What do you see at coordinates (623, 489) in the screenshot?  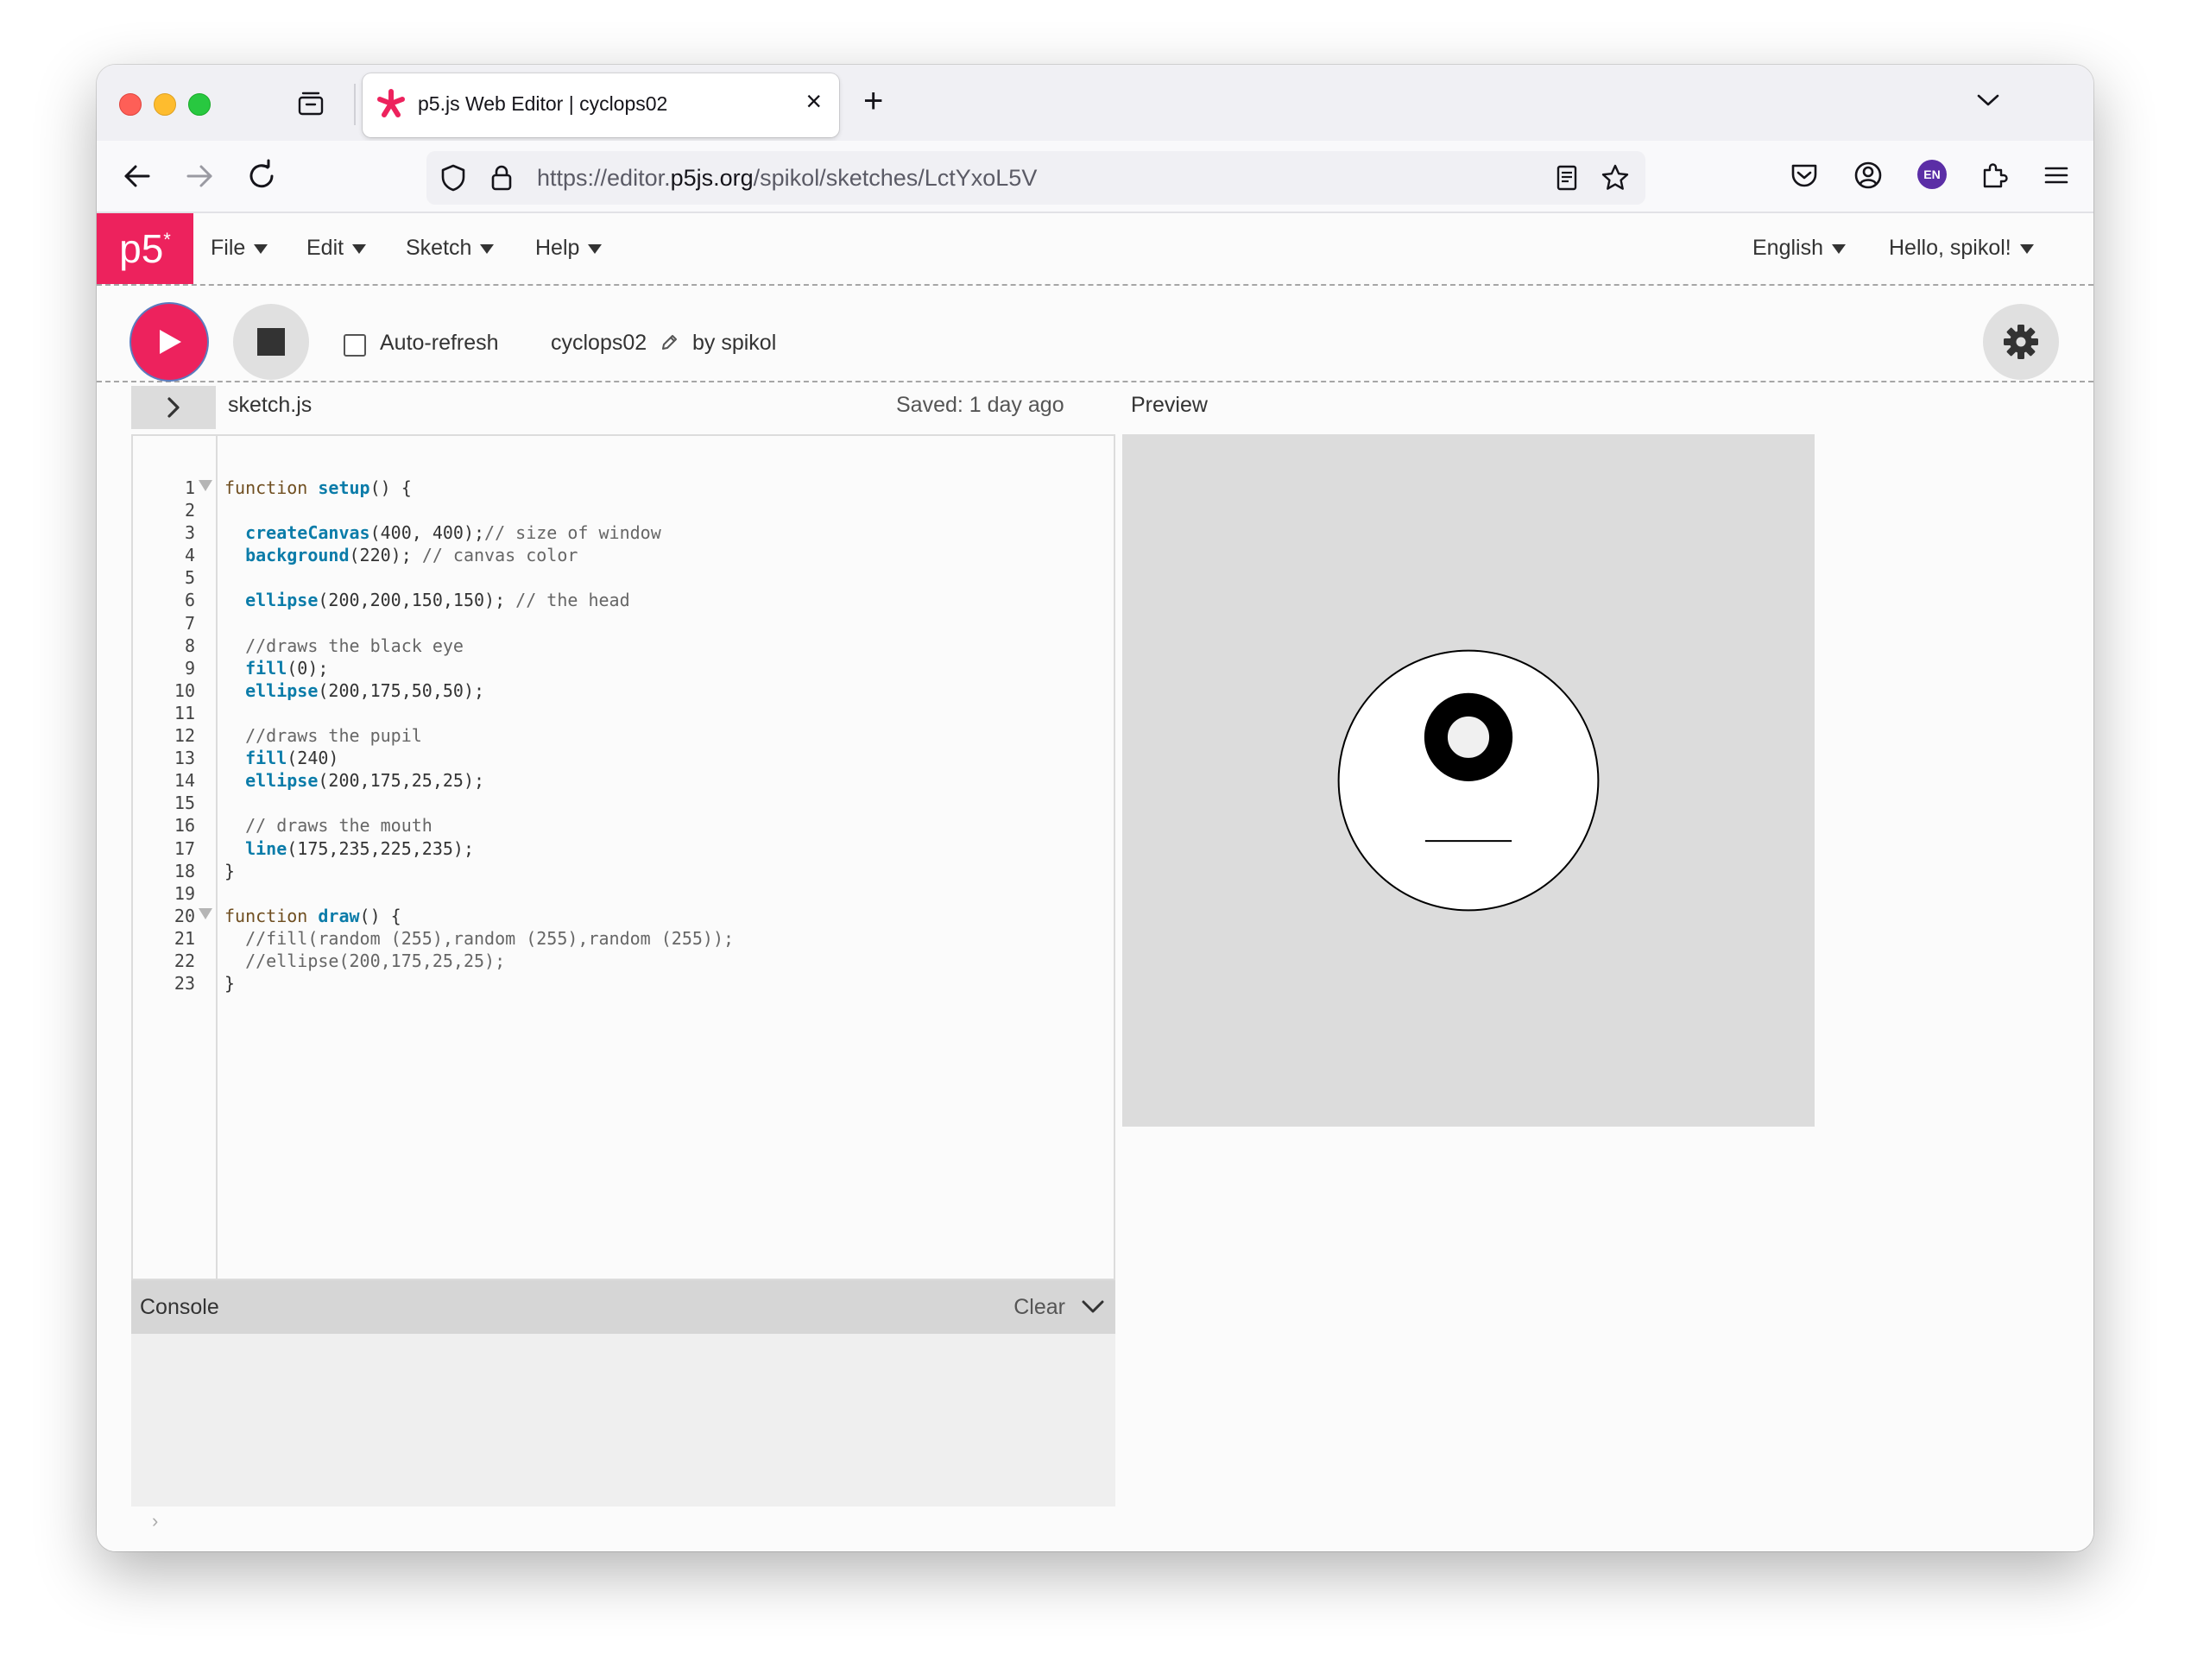 I see `code-line: 1 function setup() {` at bounding box center [623, 489].